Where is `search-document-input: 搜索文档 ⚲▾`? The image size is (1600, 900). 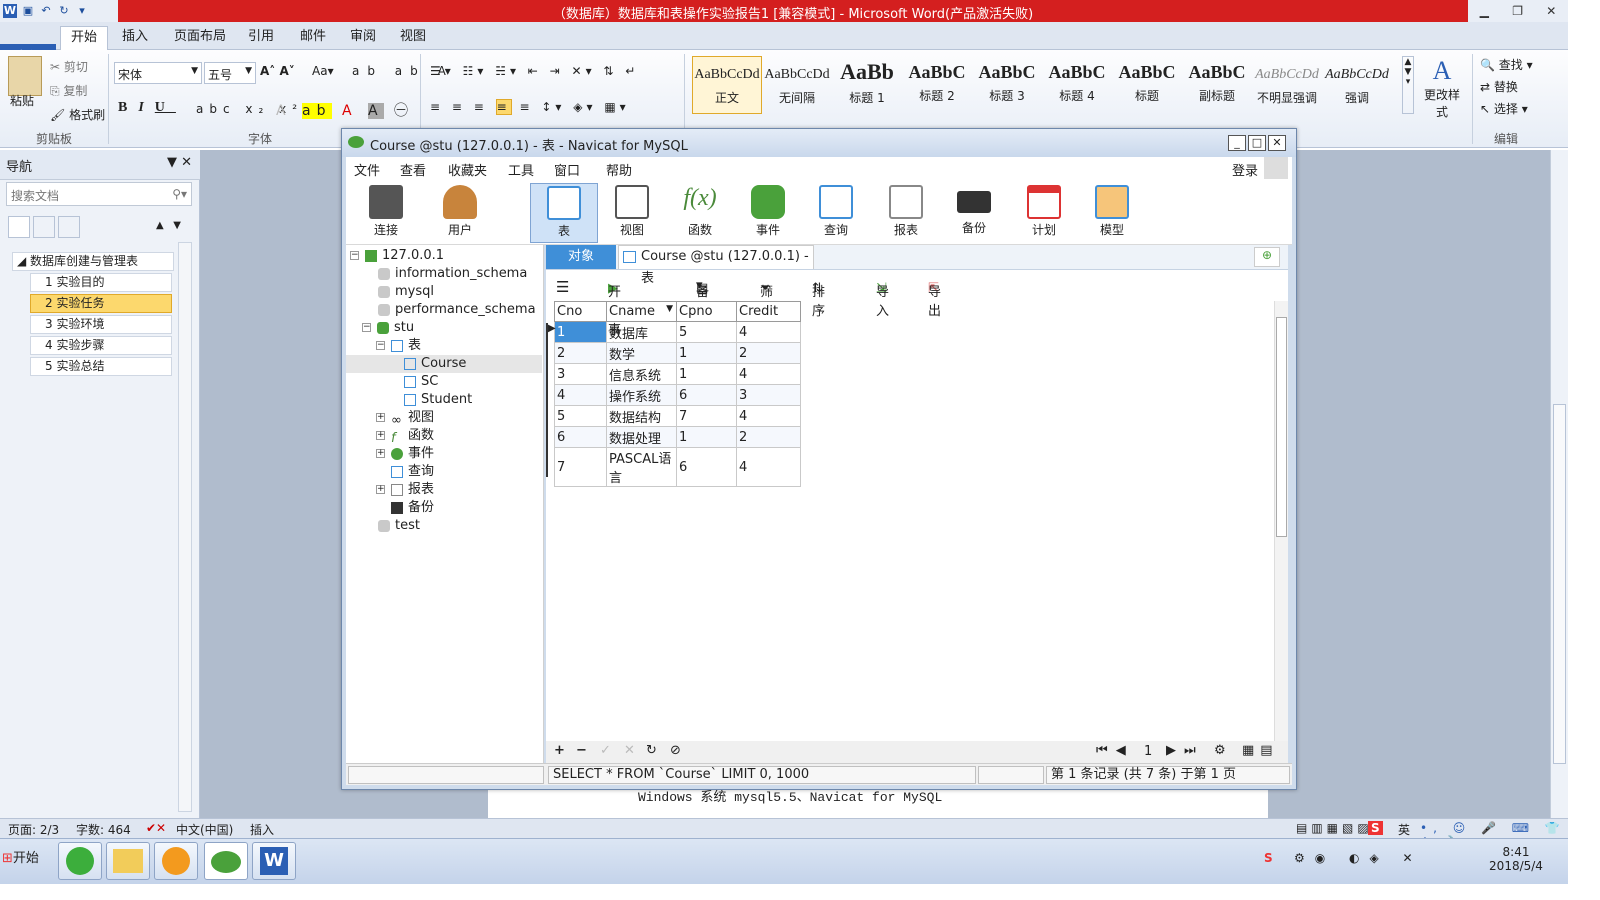 search-document-input: 搜索文档 ⚲▾ is located at coordinates (99, 194).